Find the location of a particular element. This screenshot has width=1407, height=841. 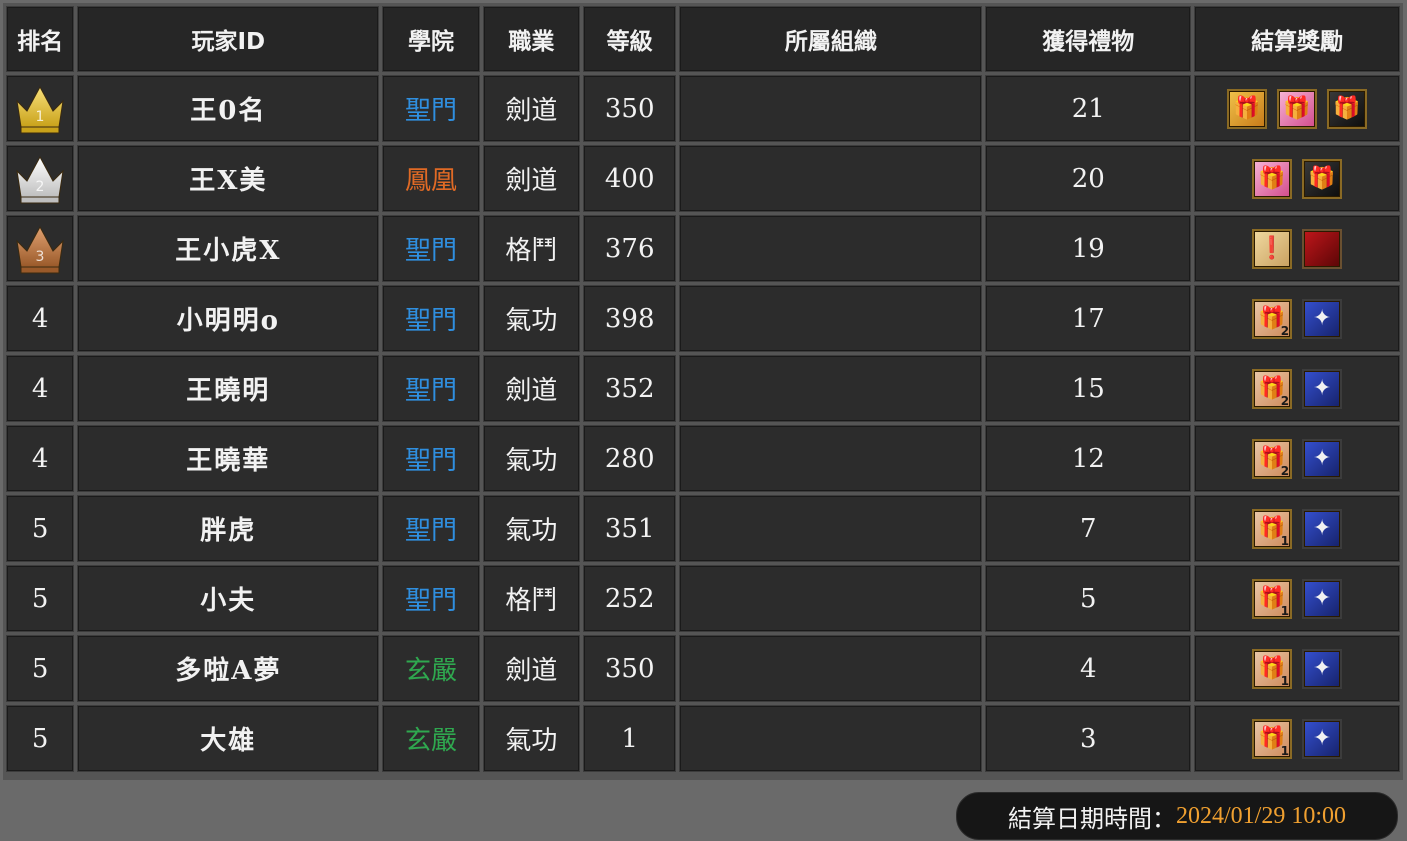

player-id-cell: 胖虎 is located at coordinates (228, 528).